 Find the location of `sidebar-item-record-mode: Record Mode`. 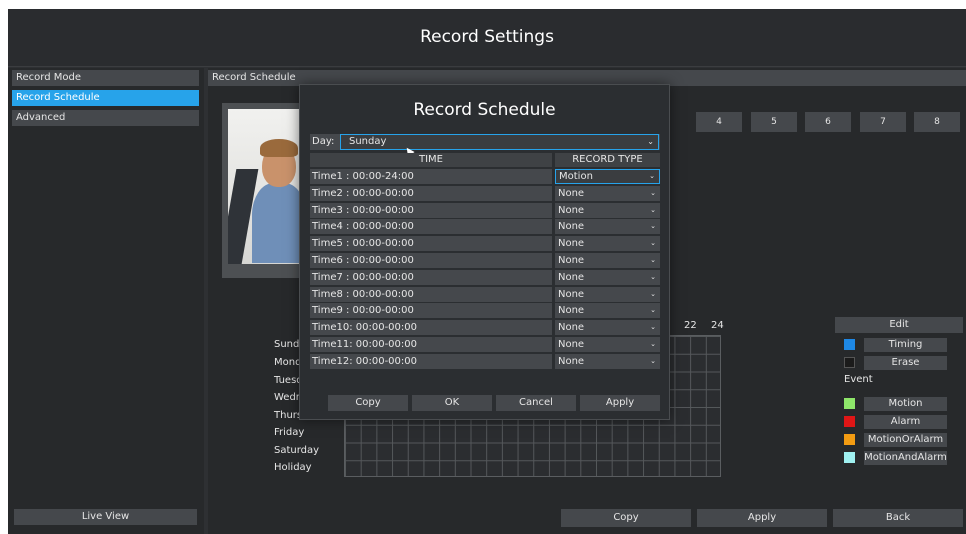

sidebar-item-record-mode: Record Mode is located at coordinates (105, 78).